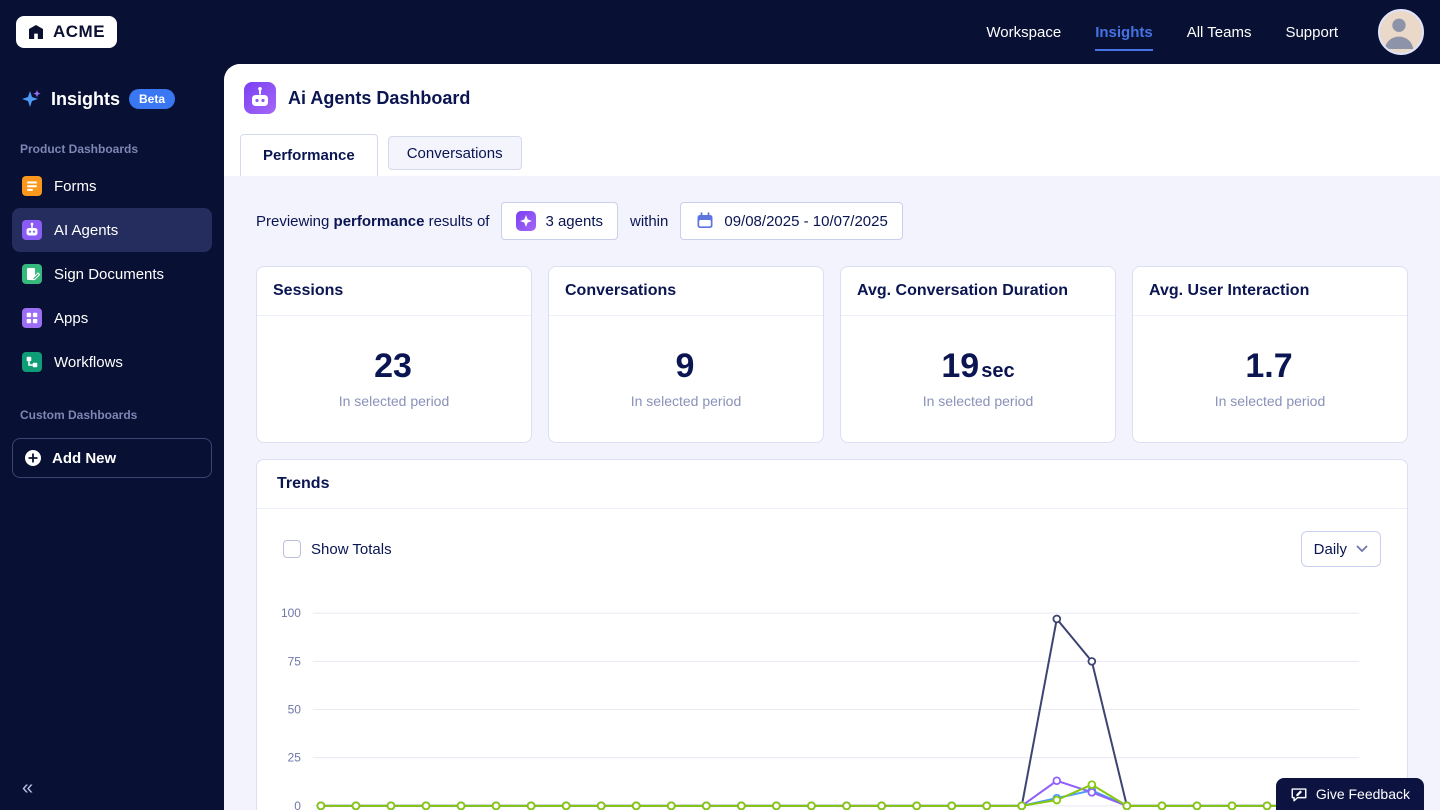 This screenshot has height=810, width=1440. What do you see at coordinates (1311, 32) in the screenshot?
I see `nav-support: Support` at bounding box center [1311, 32].